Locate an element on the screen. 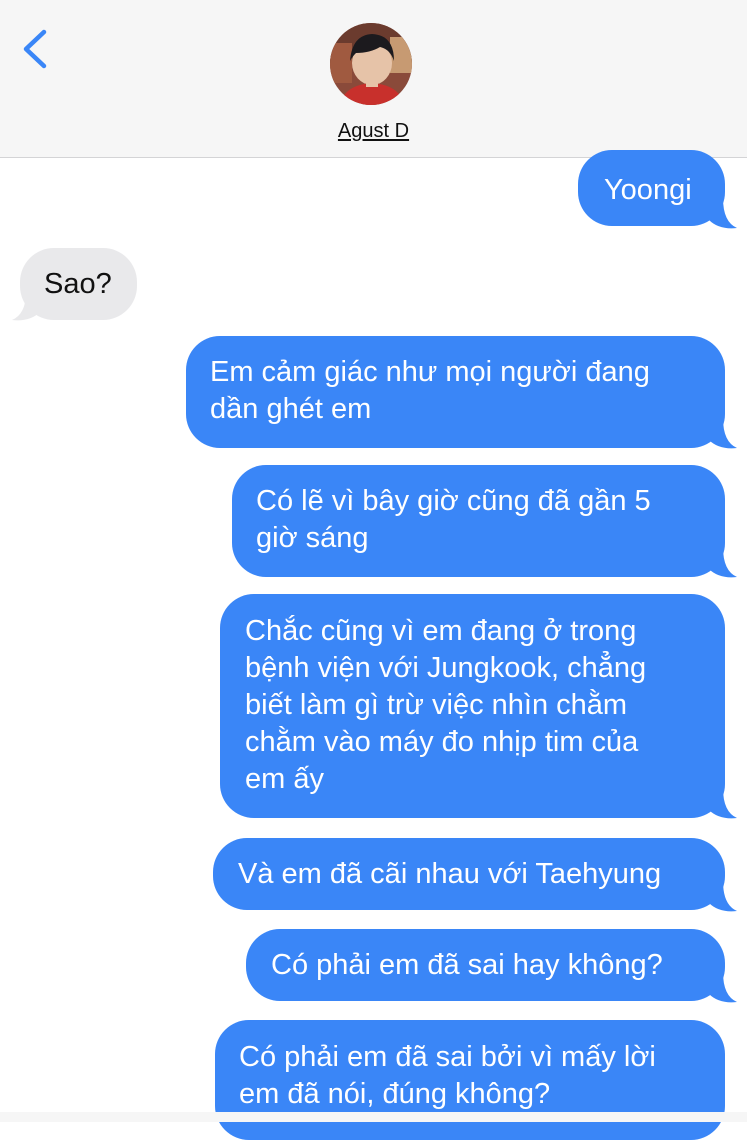 The height and width of the screenshot is (1140, 747). contact-name: Agust D is located at coordinates (373, 131).